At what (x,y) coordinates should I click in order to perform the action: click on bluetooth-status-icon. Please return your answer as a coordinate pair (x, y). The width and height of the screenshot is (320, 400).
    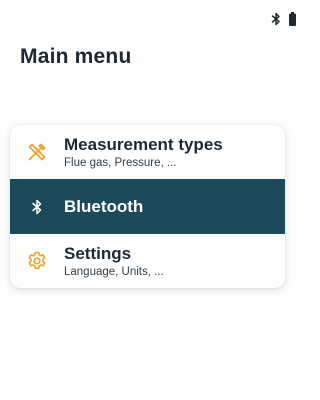
    Looking at the image, I should click on (276, 19).